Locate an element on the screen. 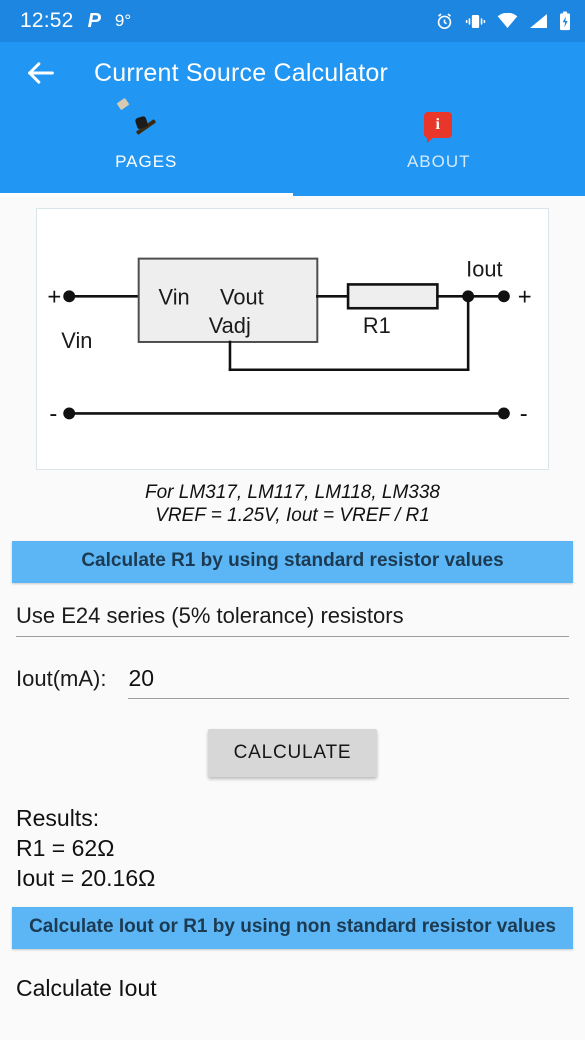 Image resolution: width=585 pixels, height=1040 pixels. iout-field-row: Iout(mA): 20 is located at coordinates (292, 682).